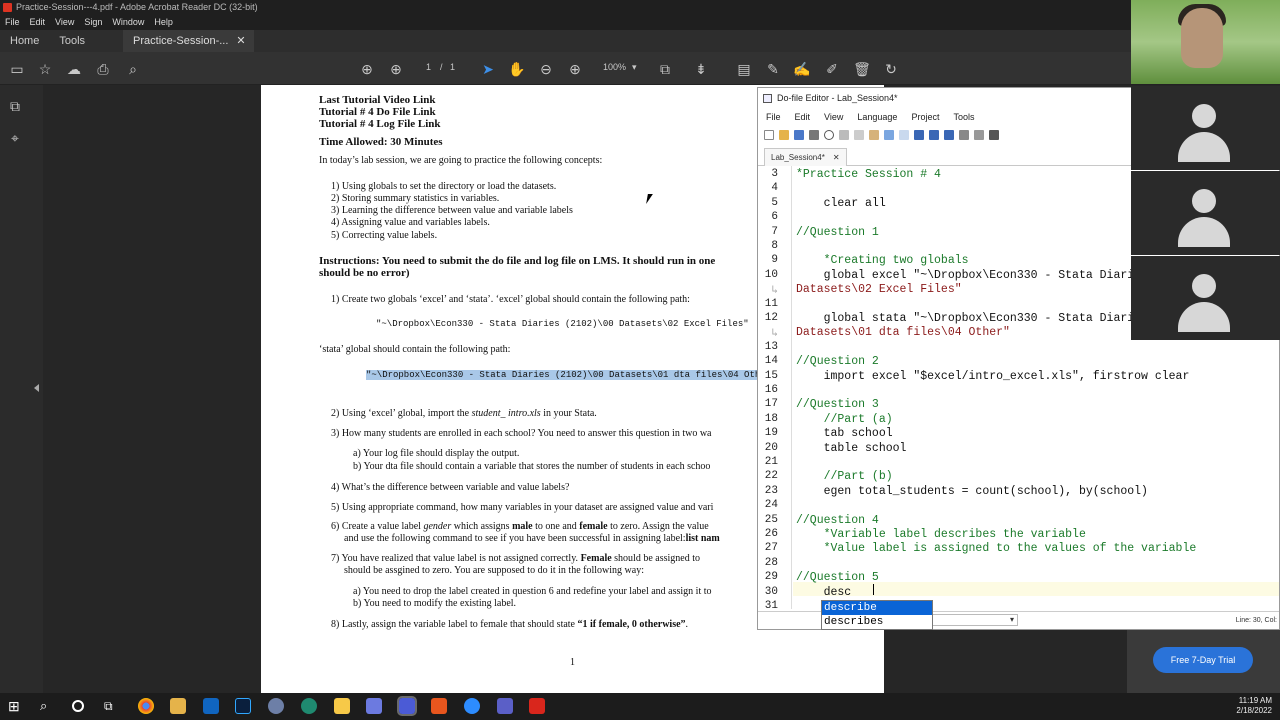  What do you see at coordinates (396, 69) in the screenshot?
I see `next-page-icon: ⊕` at bounding box center [396, 69].